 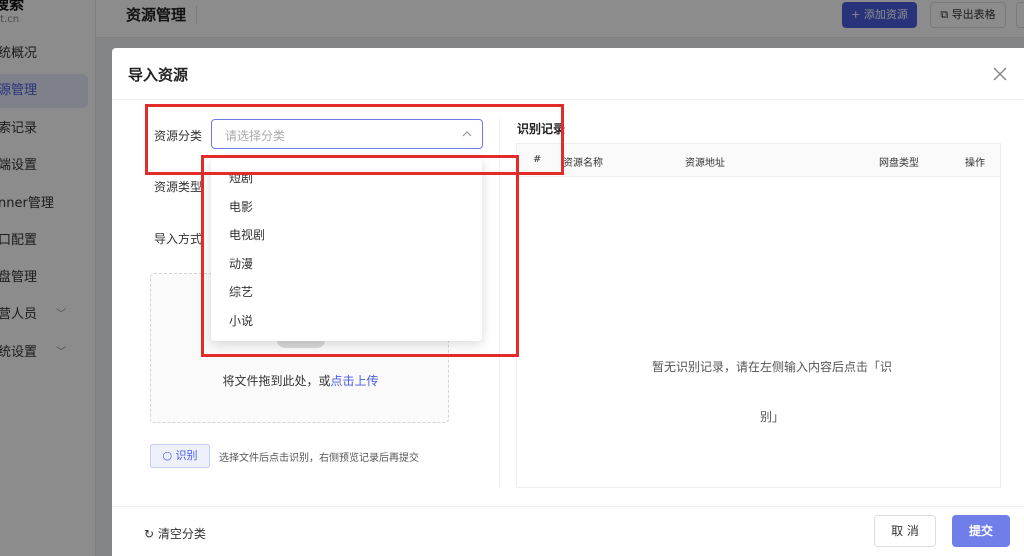 I want to click on clear-category-button: ↻ 清空分类, so click(x=175, y=533).